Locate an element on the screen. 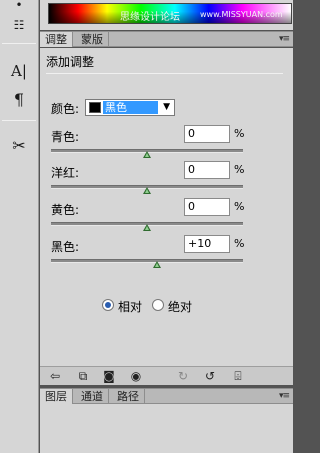  divider is located at coordinates (164, 73).